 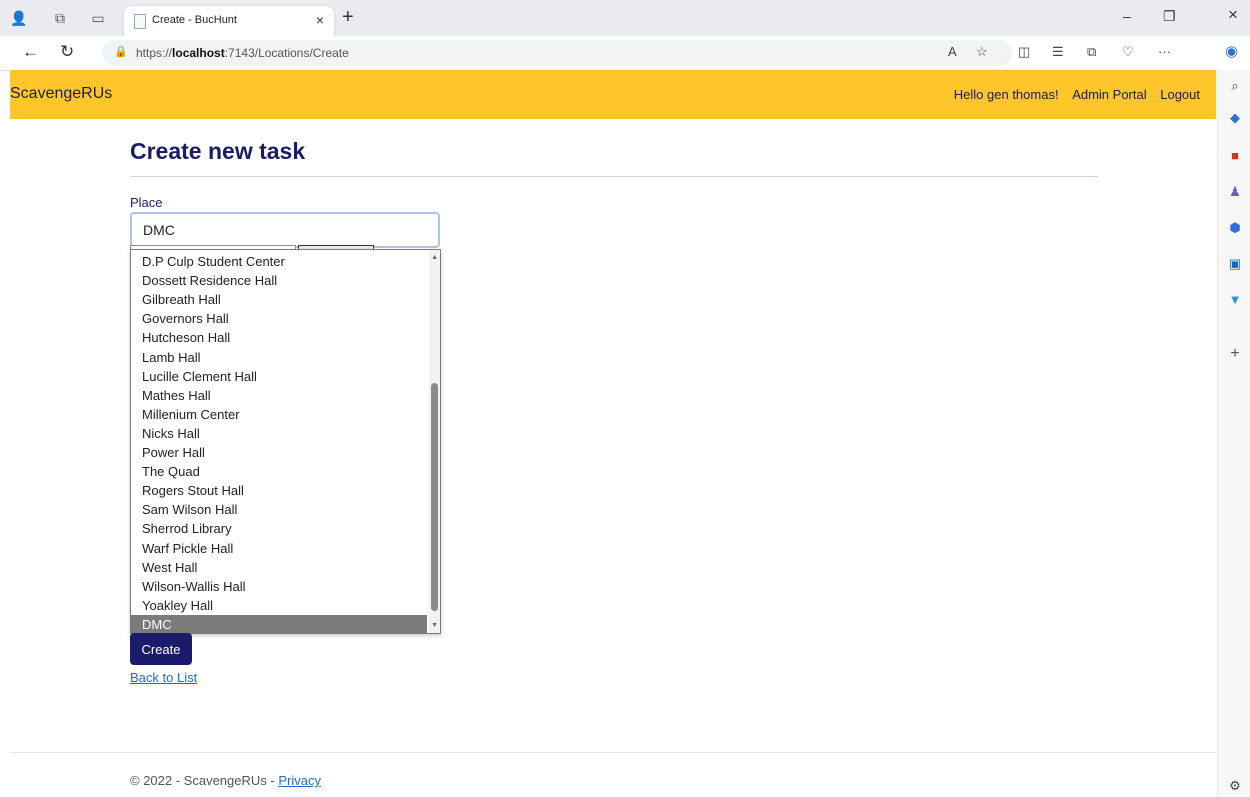 What do you see at coordinates (279, 433) in the screenshot?
I see `dropdown-option: Nicks Hall` at bounding box center [279, 433].